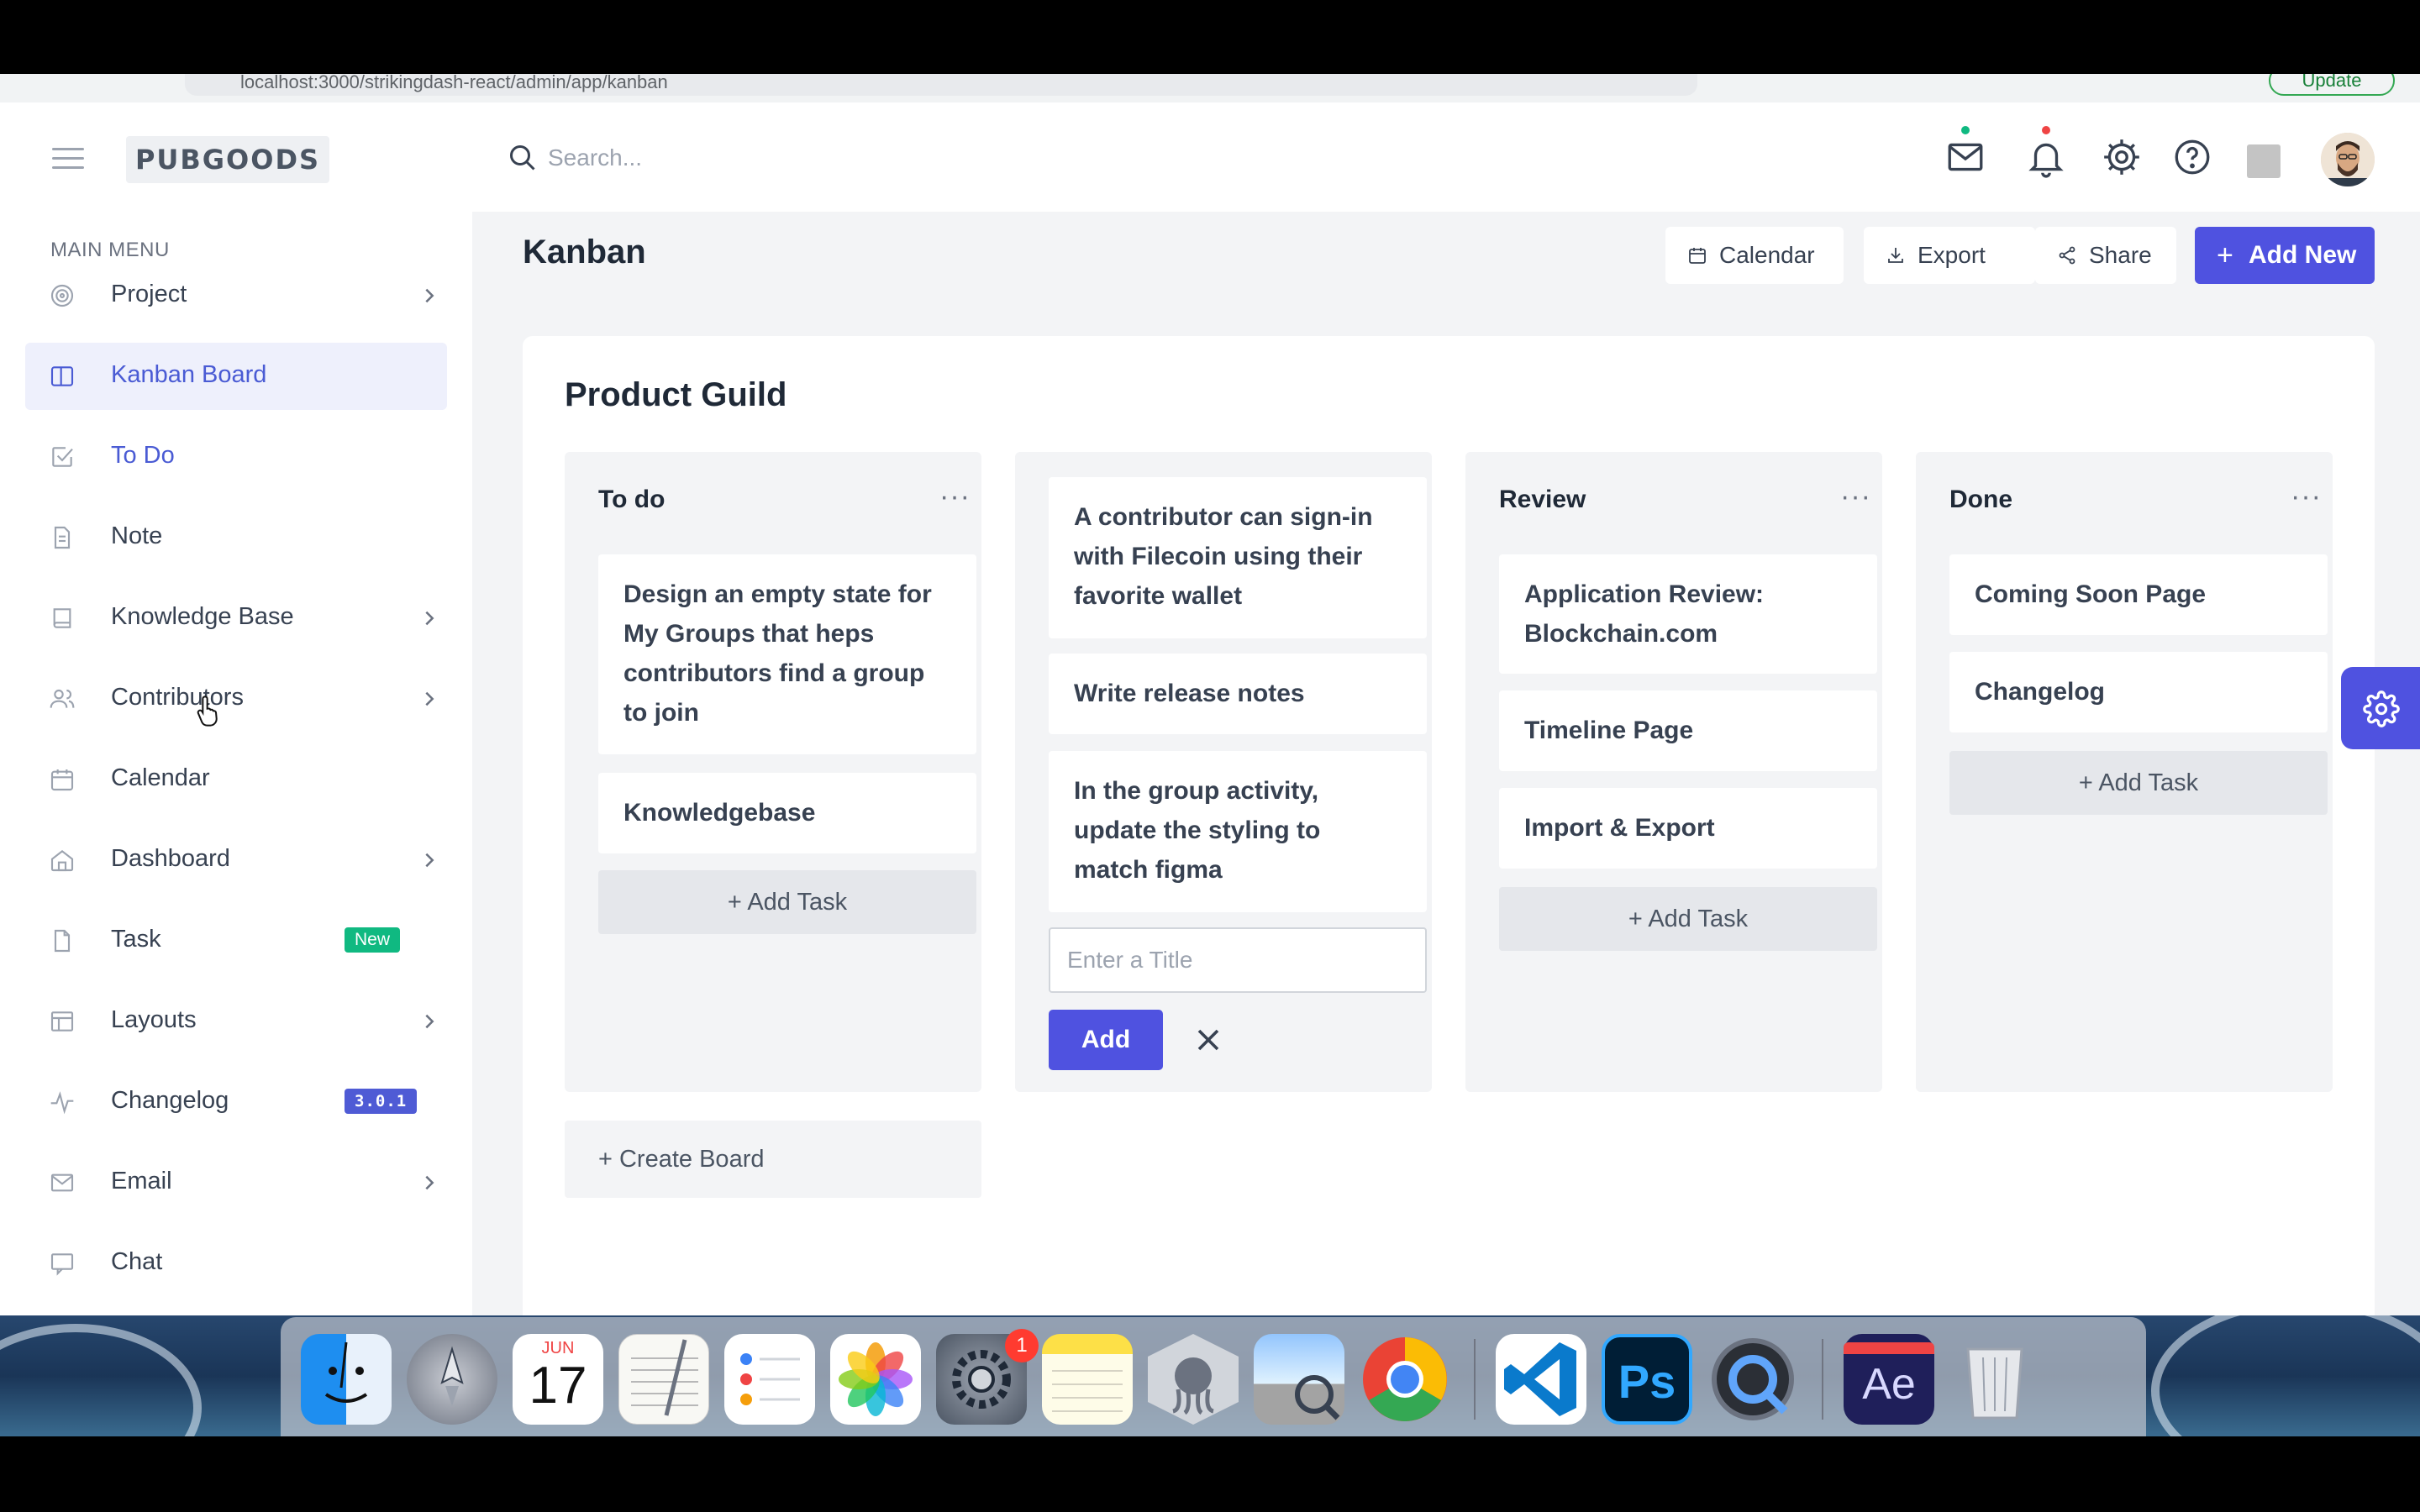  I want to click on bell-icon, so click(2046, 157).